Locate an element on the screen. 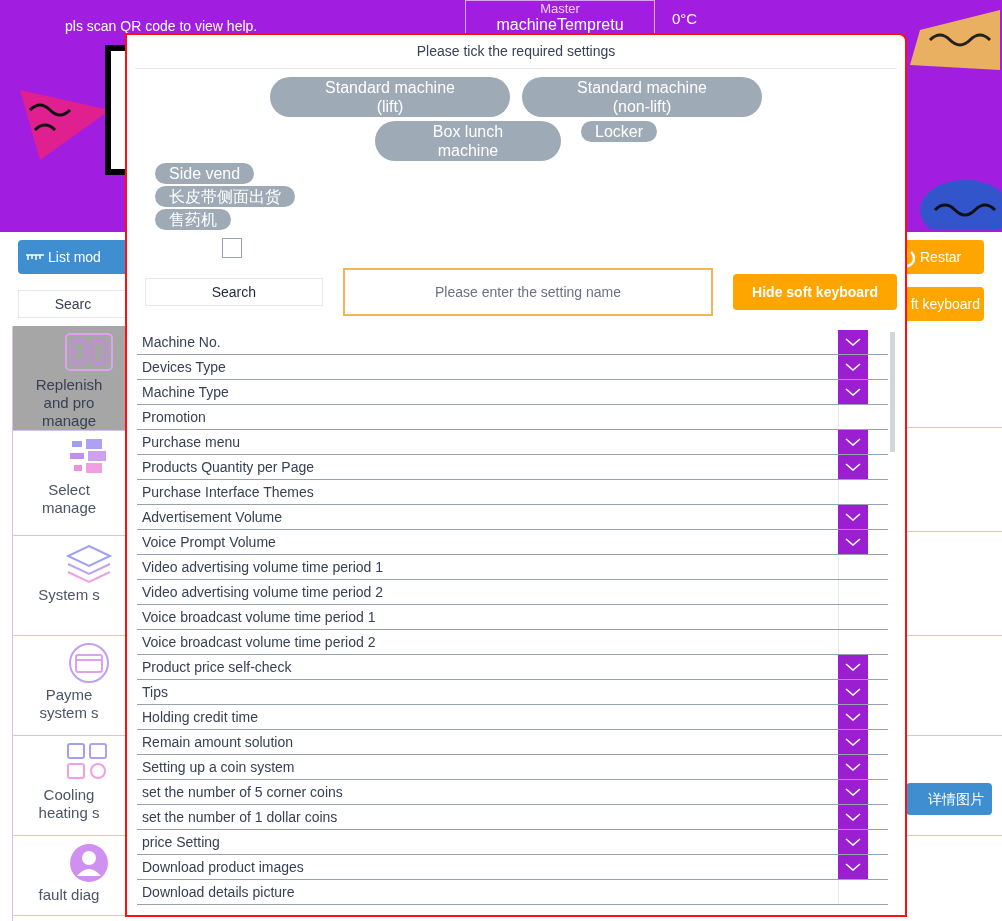 This screenshot has height=921, width=1002. machine-type-chip: Standard machine (lift) is located at coordinates (390, 97).